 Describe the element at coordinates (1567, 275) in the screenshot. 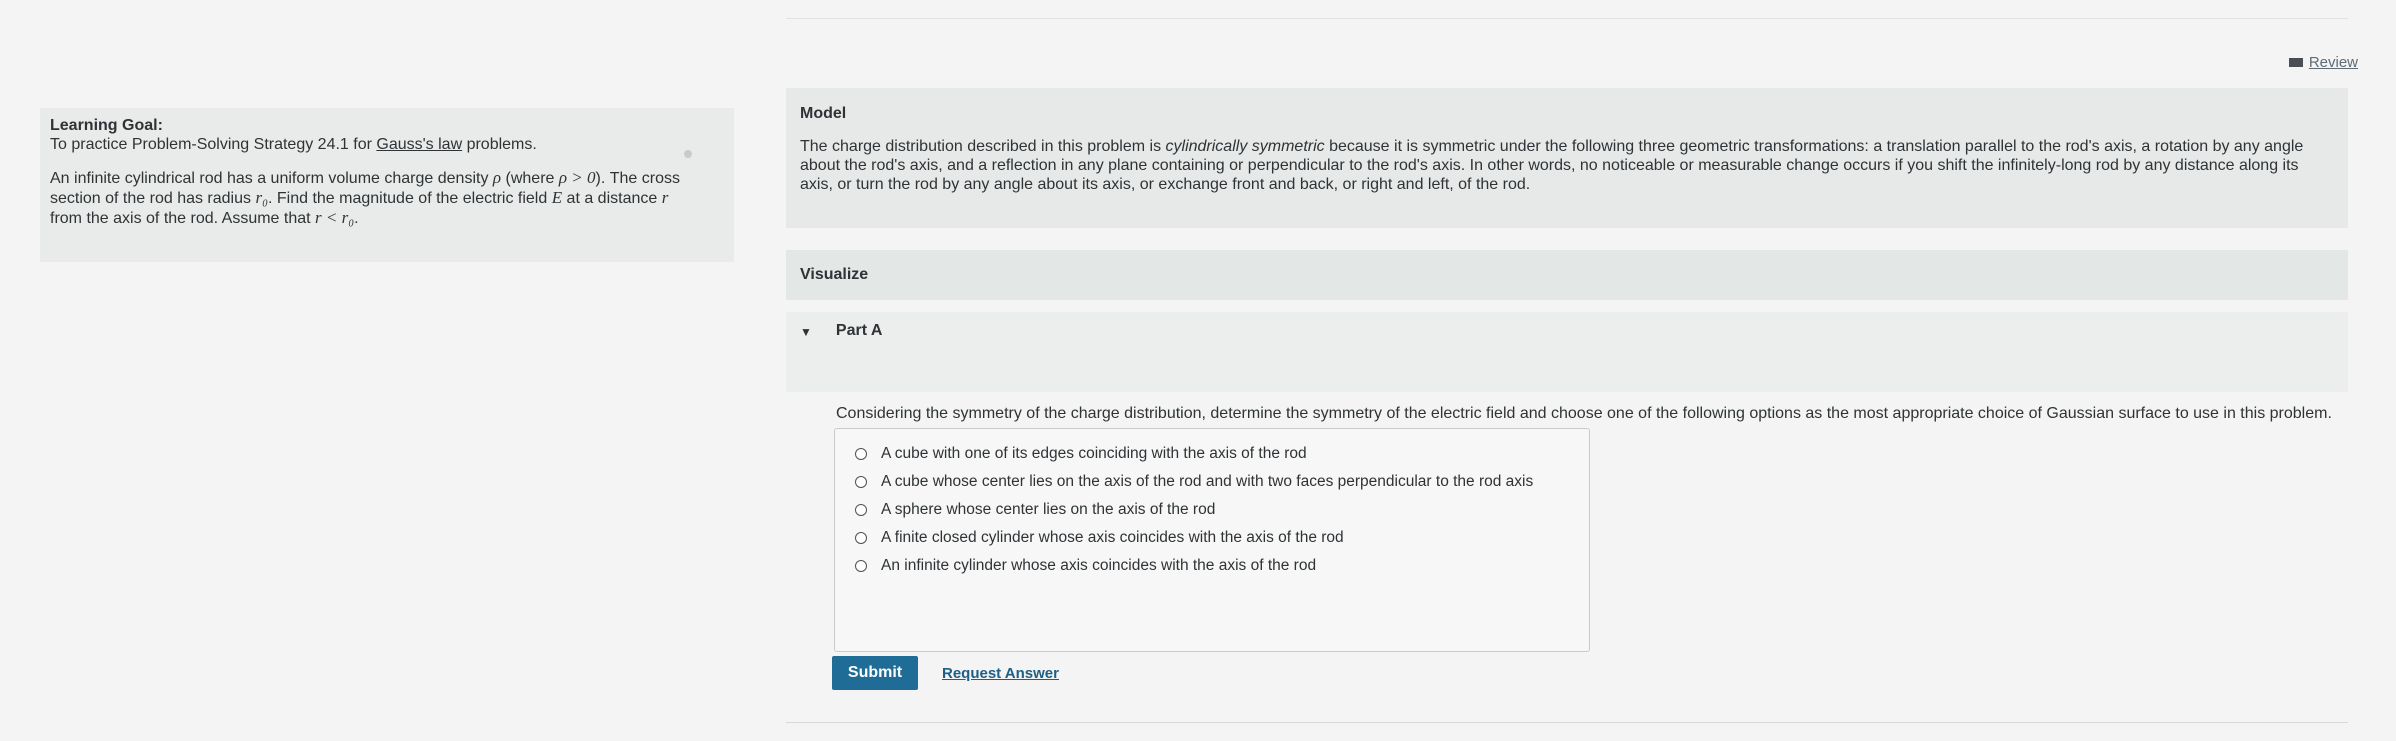

I see `visualize-section: Visualize` at that location.